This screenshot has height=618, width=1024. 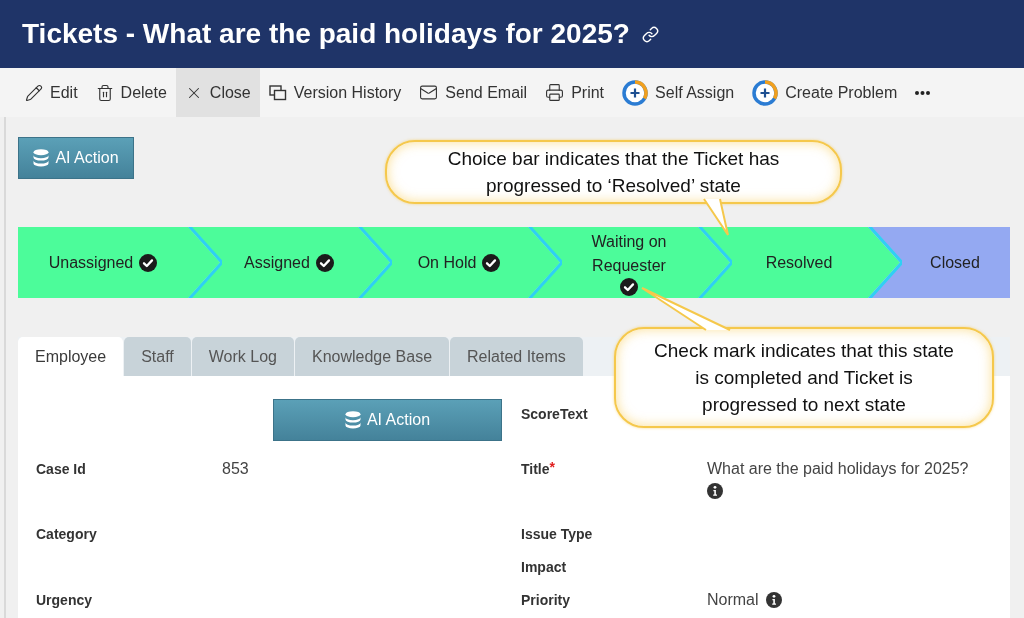 What do you see at coordinates (555, 92) in the screenshot?
I see `printer-icon` at bounding box center [555, 92].